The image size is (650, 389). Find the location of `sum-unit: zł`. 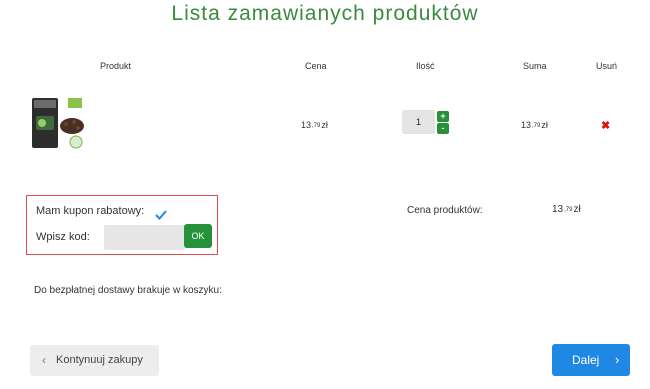

sum-unit: zł is located at coordinates (544, 125).